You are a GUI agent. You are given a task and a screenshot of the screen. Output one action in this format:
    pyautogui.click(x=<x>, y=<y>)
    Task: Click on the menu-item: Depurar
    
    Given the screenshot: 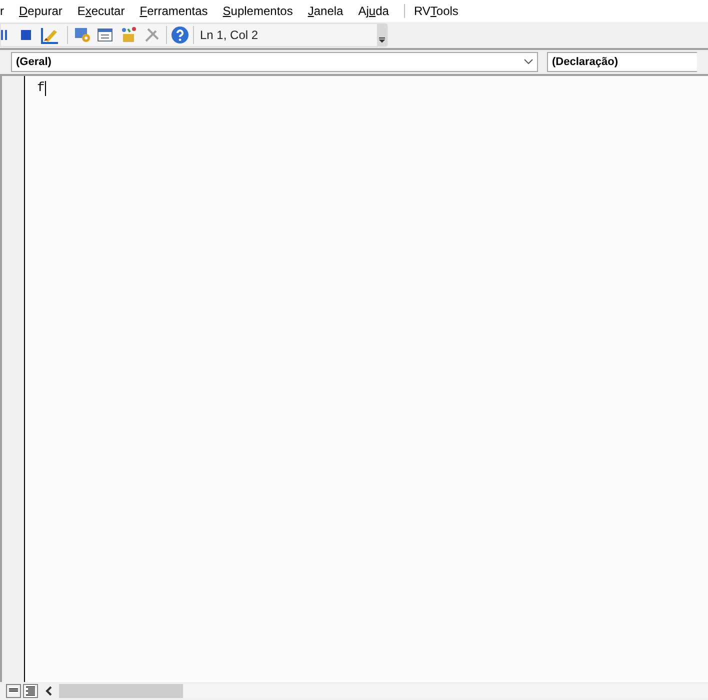 What is the action you would take?
    pyautogui.click(x=40, y=11)
    